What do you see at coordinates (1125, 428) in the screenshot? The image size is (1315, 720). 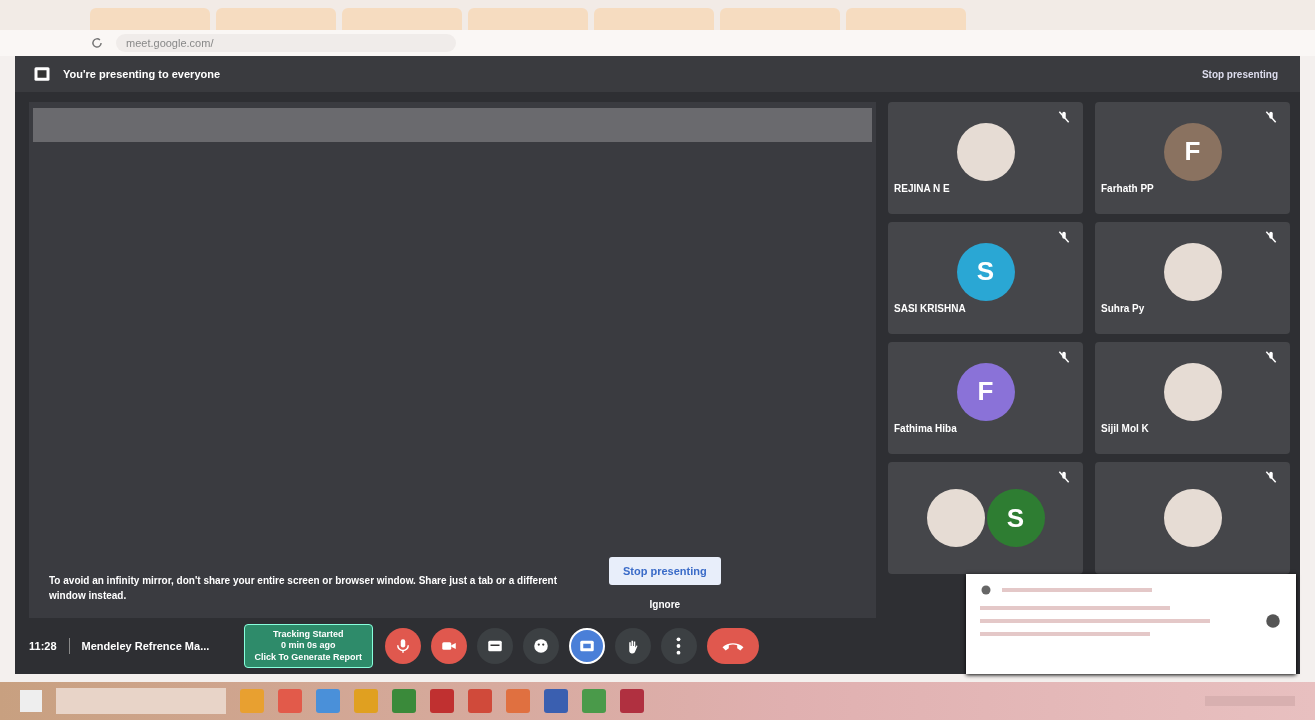 I see `participant-name: Sijil Mol K` at bounding box center [1125, 428].